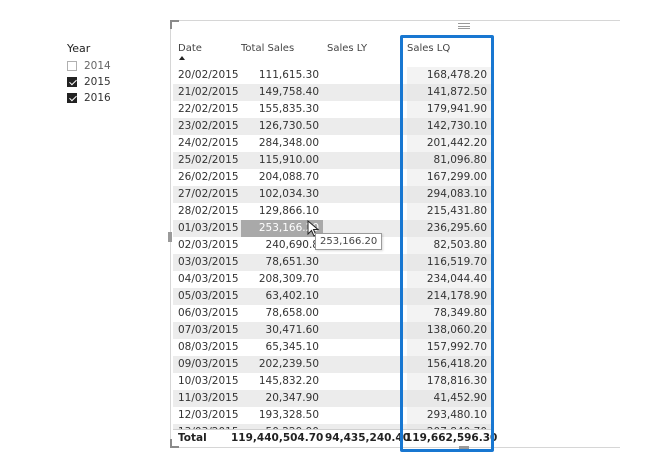 This screenshot has height=467, width=658. I want to click on cell-date: 20/02/2015, so click(208, 75).